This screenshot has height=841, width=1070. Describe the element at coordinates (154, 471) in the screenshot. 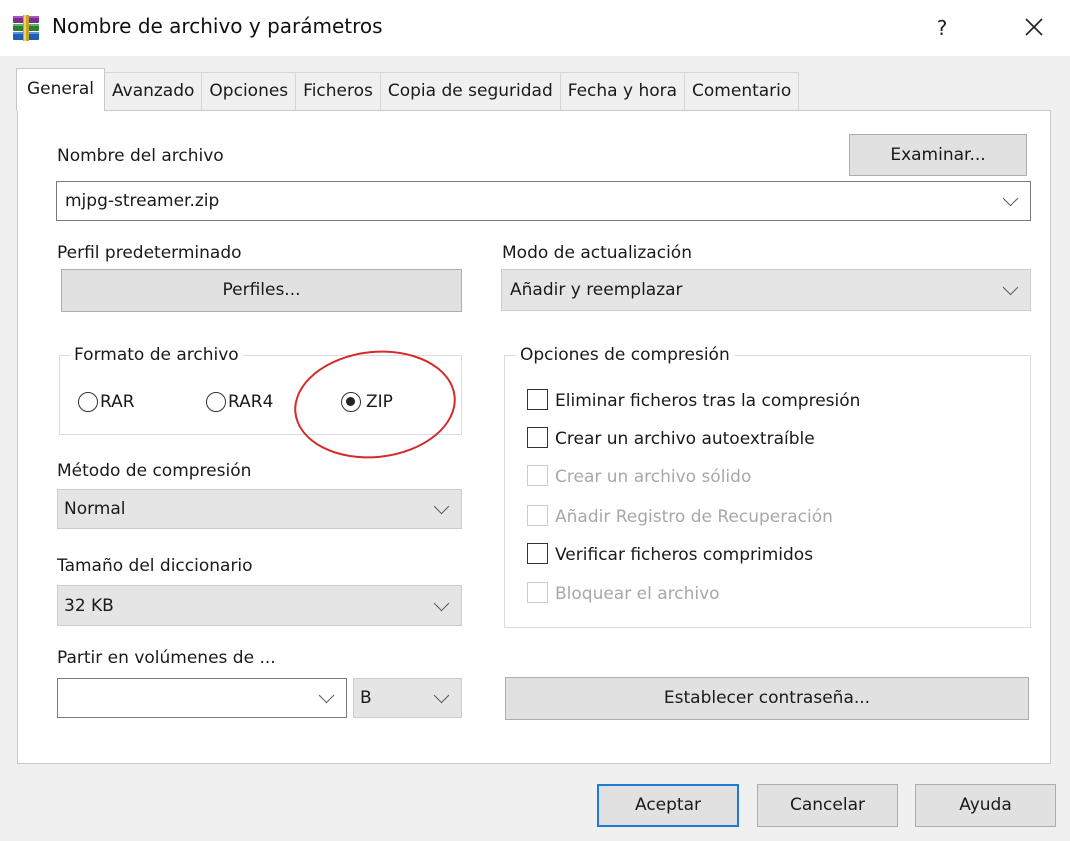

I see `compression-method-label: Método de compresión` at that location.